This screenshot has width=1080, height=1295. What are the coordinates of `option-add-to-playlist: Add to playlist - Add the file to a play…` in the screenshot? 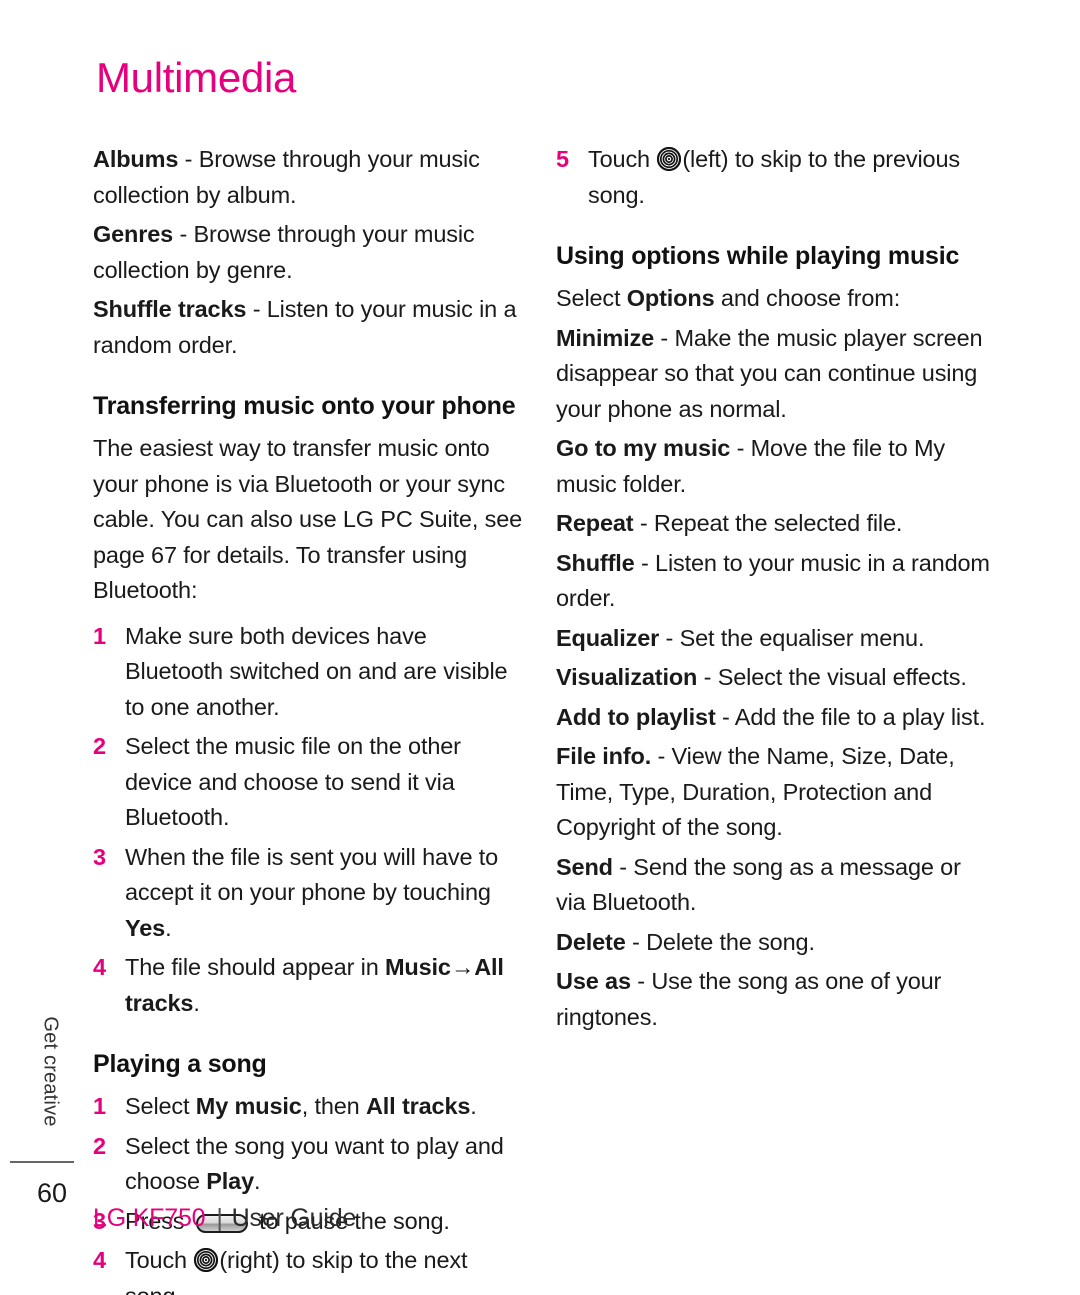 It's located at (774, 718).